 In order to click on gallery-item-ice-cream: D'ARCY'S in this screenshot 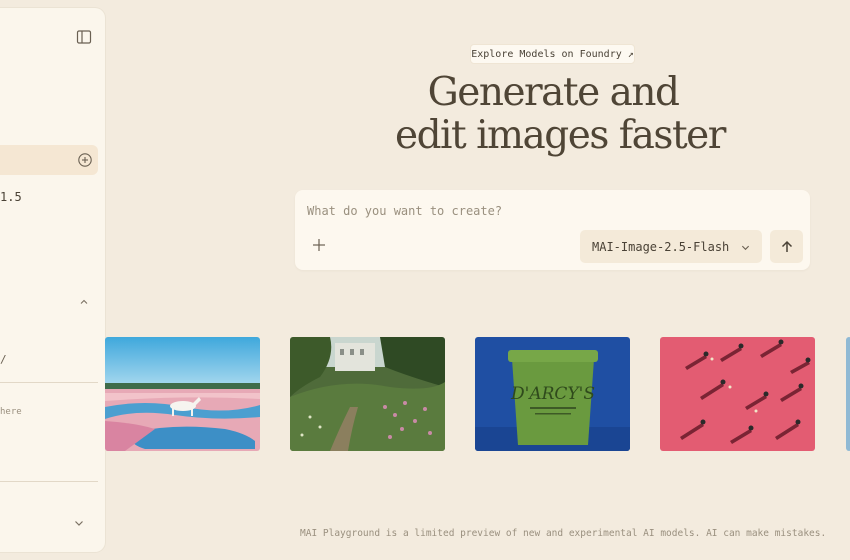, I will do `click(552, 394)`.